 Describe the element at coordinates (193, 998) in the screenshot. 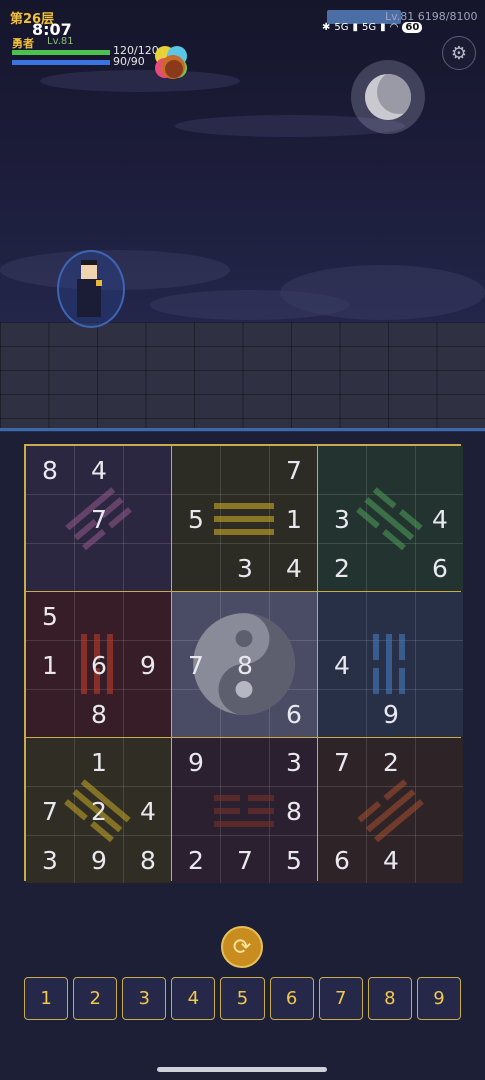

I see `number-key-4: 4` at that location.